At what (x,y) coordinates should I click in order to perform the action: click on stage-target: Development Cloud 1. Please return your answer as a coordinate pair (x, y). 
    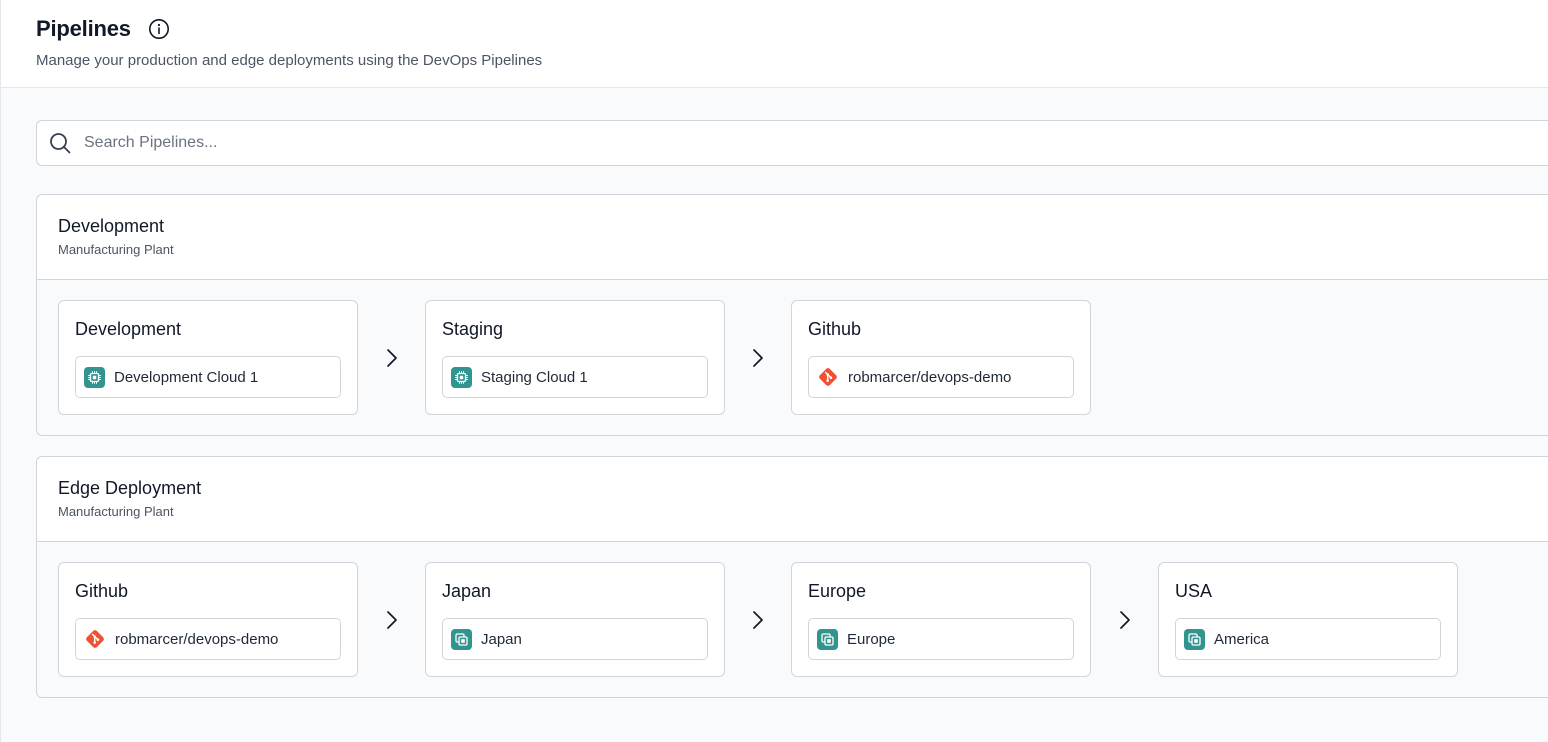
    Looking at the image, I should click on (208, 377).